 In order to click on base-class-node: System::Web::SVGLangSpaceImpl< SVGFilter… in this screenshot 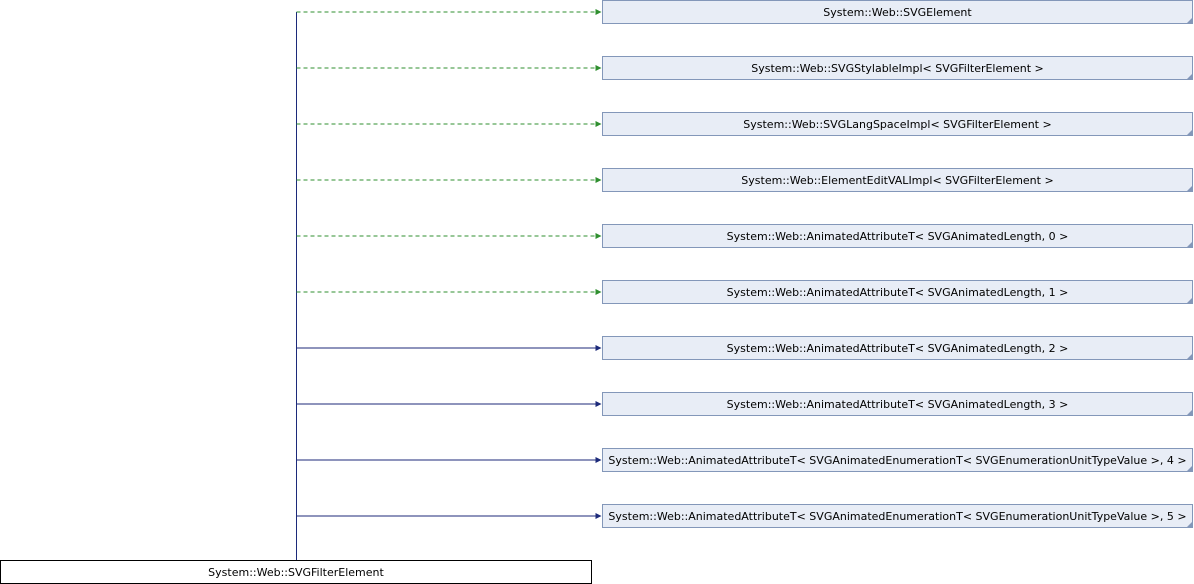, I will do `click(897, 124)`.